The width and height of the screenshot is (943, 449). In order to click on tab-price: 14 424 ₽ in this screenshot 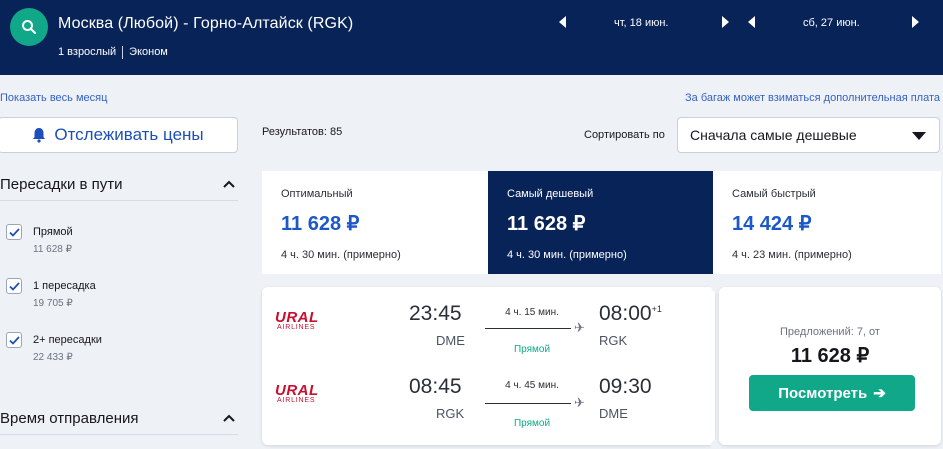, I will do `click(772, 224)`.